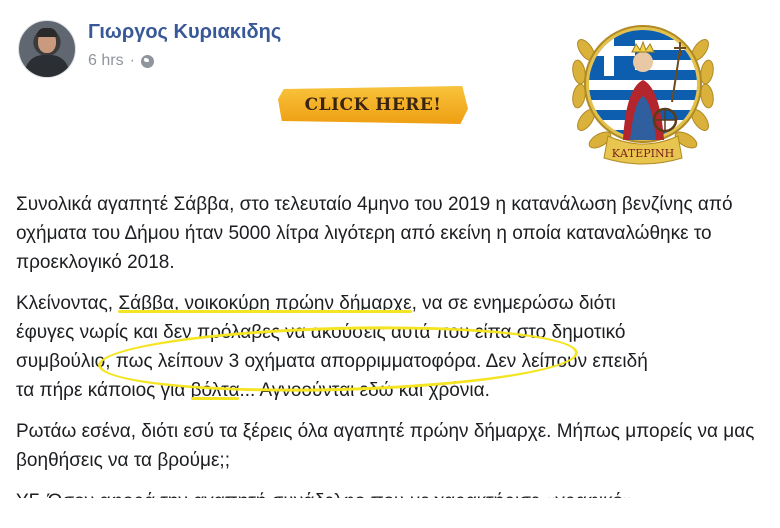 The image size is (780, 528). I want to click on author-name: Γιωργος Κυριακιδης, so click(184, 32).